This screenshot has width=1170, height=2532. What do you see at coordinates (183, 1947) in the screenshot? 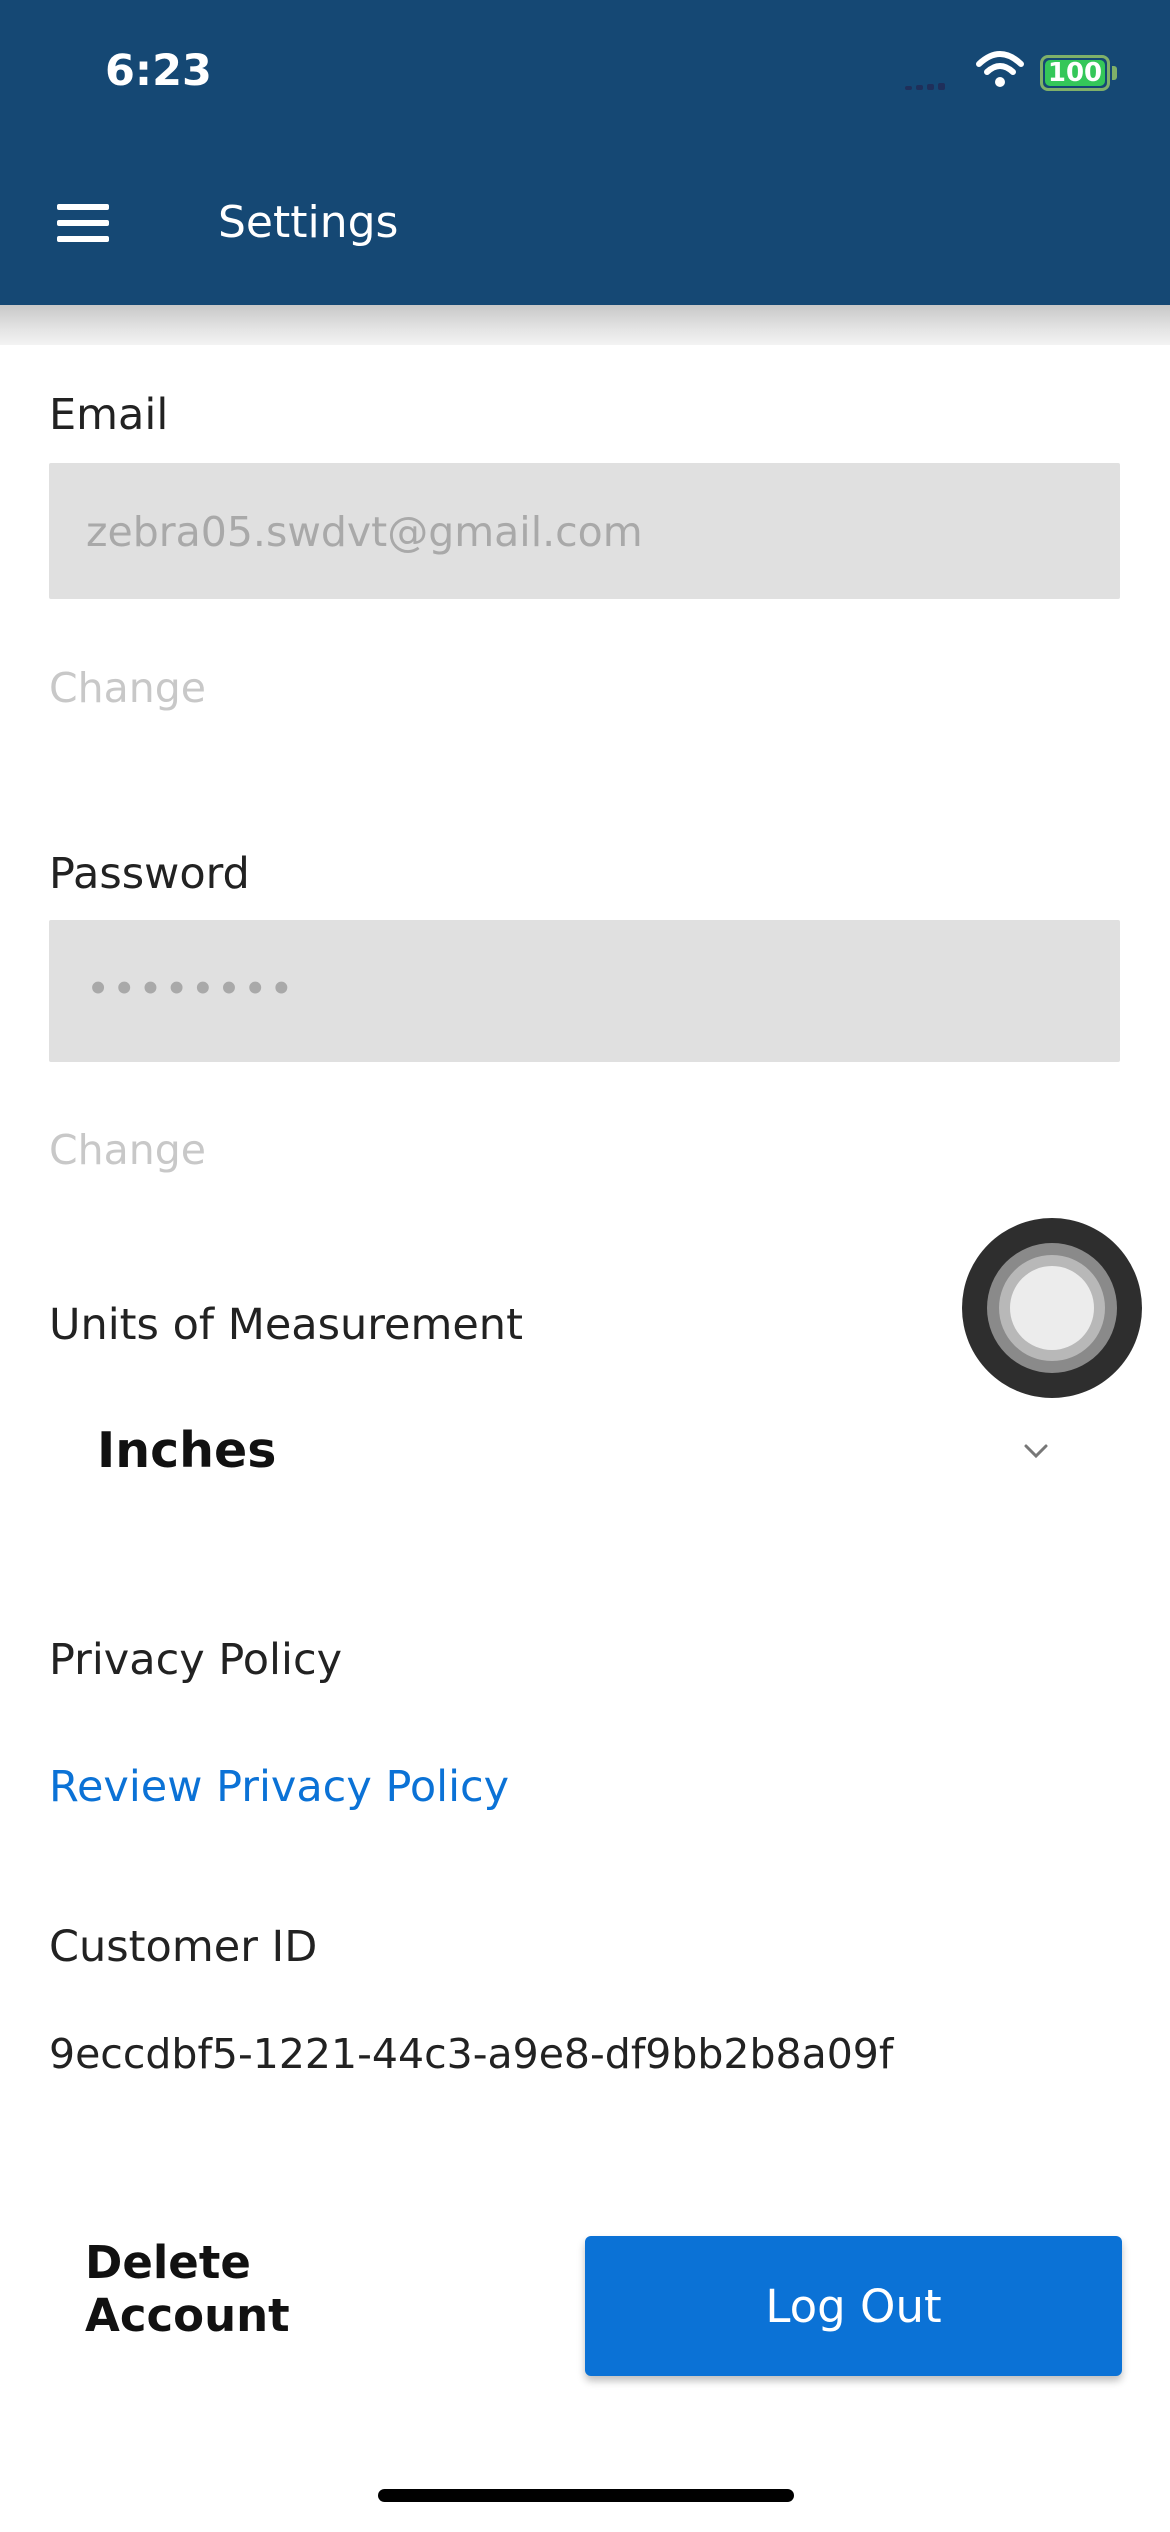
I see `customer-id-label: Customer ID` at bounding box center [183, 1947].